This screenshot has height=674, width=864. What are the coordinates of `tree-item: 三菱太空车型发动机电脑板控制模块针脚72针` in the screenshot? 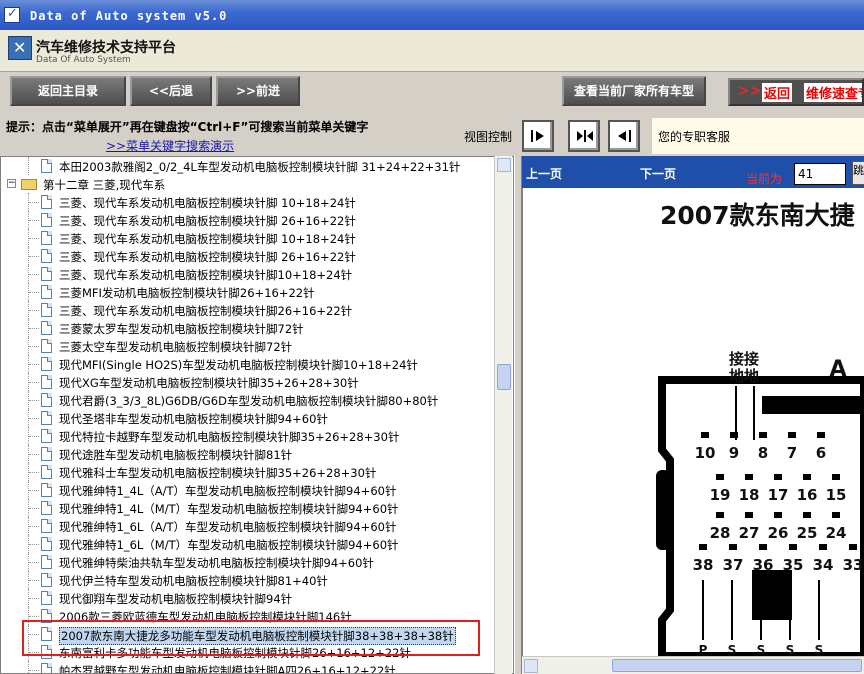 It's located at (248, 346).